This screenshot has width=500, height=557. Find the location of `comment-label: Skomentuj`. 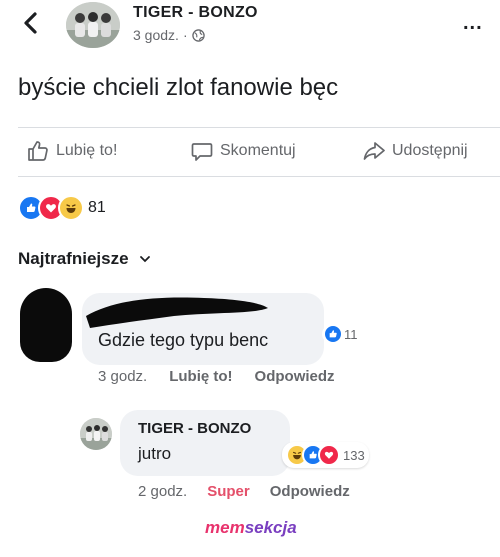

comment-label: Skomentuj is located at coordinates (258, 150).